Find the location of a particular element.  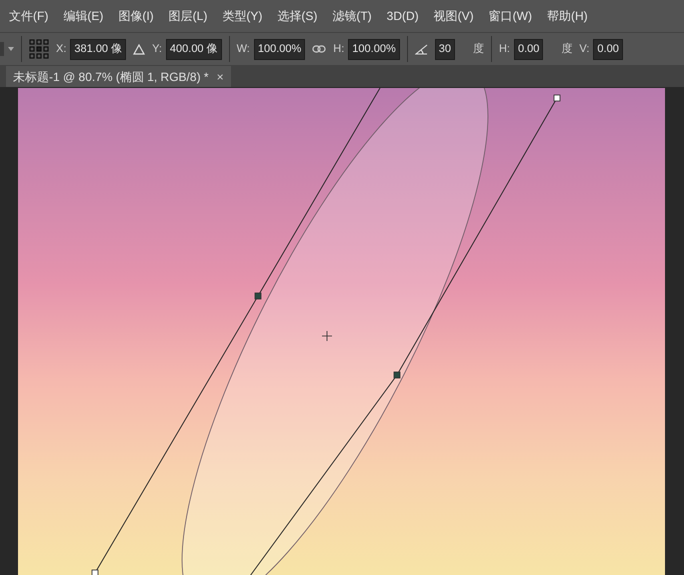

menu-item: 文件(F) is located at coordinates (28, 16).